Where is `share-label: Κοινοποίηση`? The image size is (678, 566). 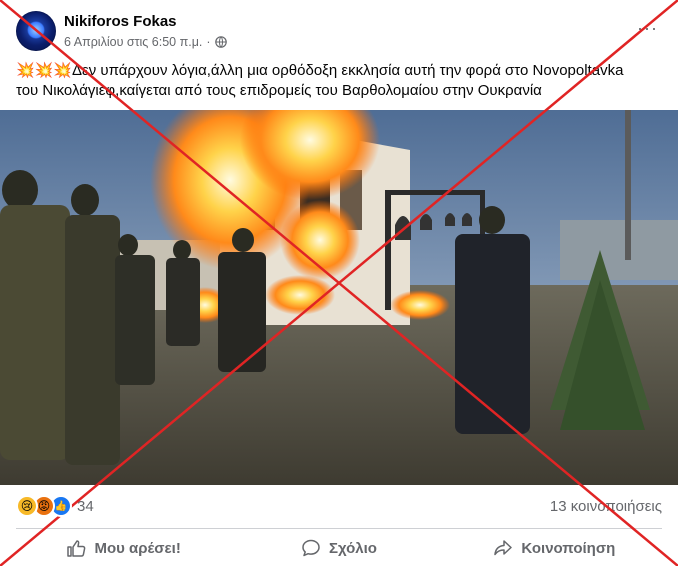
share-label: Κοινοποίηση is located at coordinates (568, 548).